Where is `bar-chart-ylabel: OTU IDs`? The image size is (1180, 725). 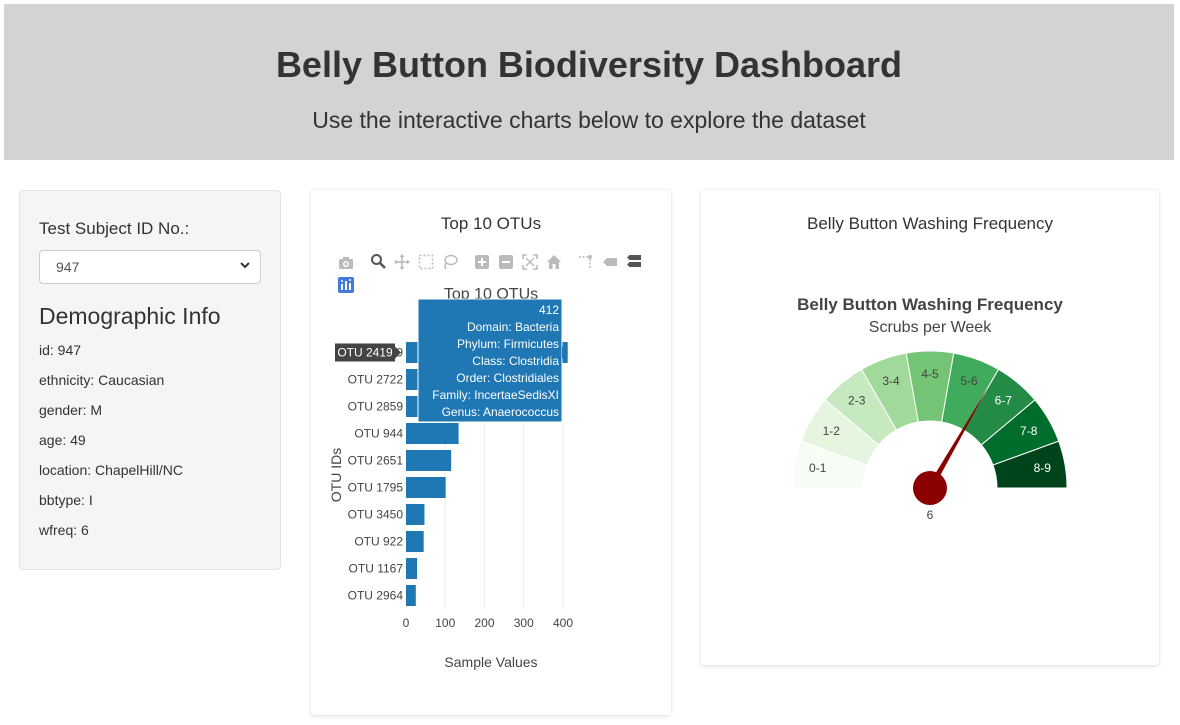
bar-chart-ylabel: OTU IDs is located at coordinates (336, 475).